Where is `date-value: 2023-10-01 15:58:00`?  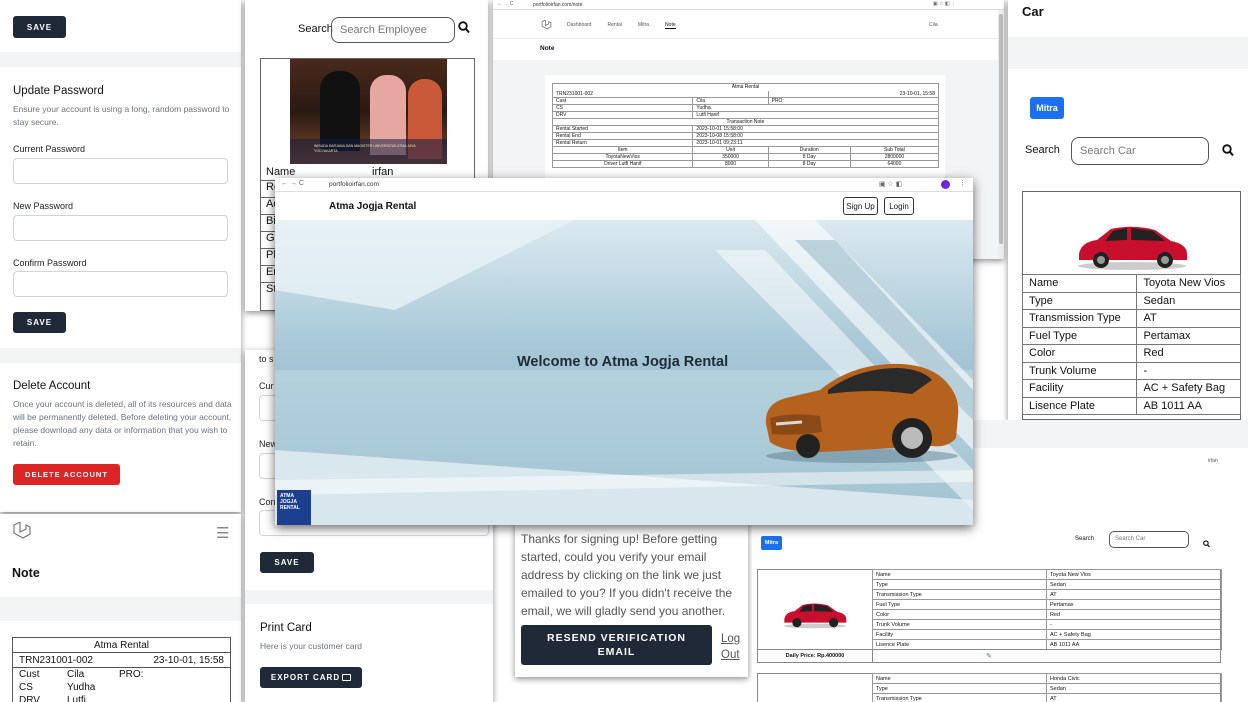 date-value: 2023-10-01 15:58:00 is located at coordinates (815, 129).